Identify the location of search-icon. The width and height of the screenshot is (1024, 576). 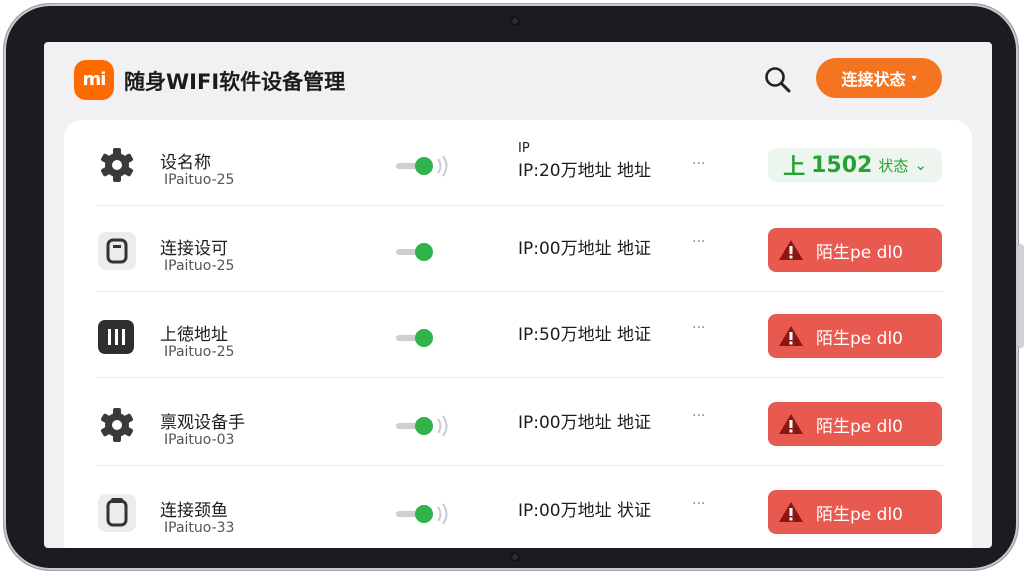
(778, 80).